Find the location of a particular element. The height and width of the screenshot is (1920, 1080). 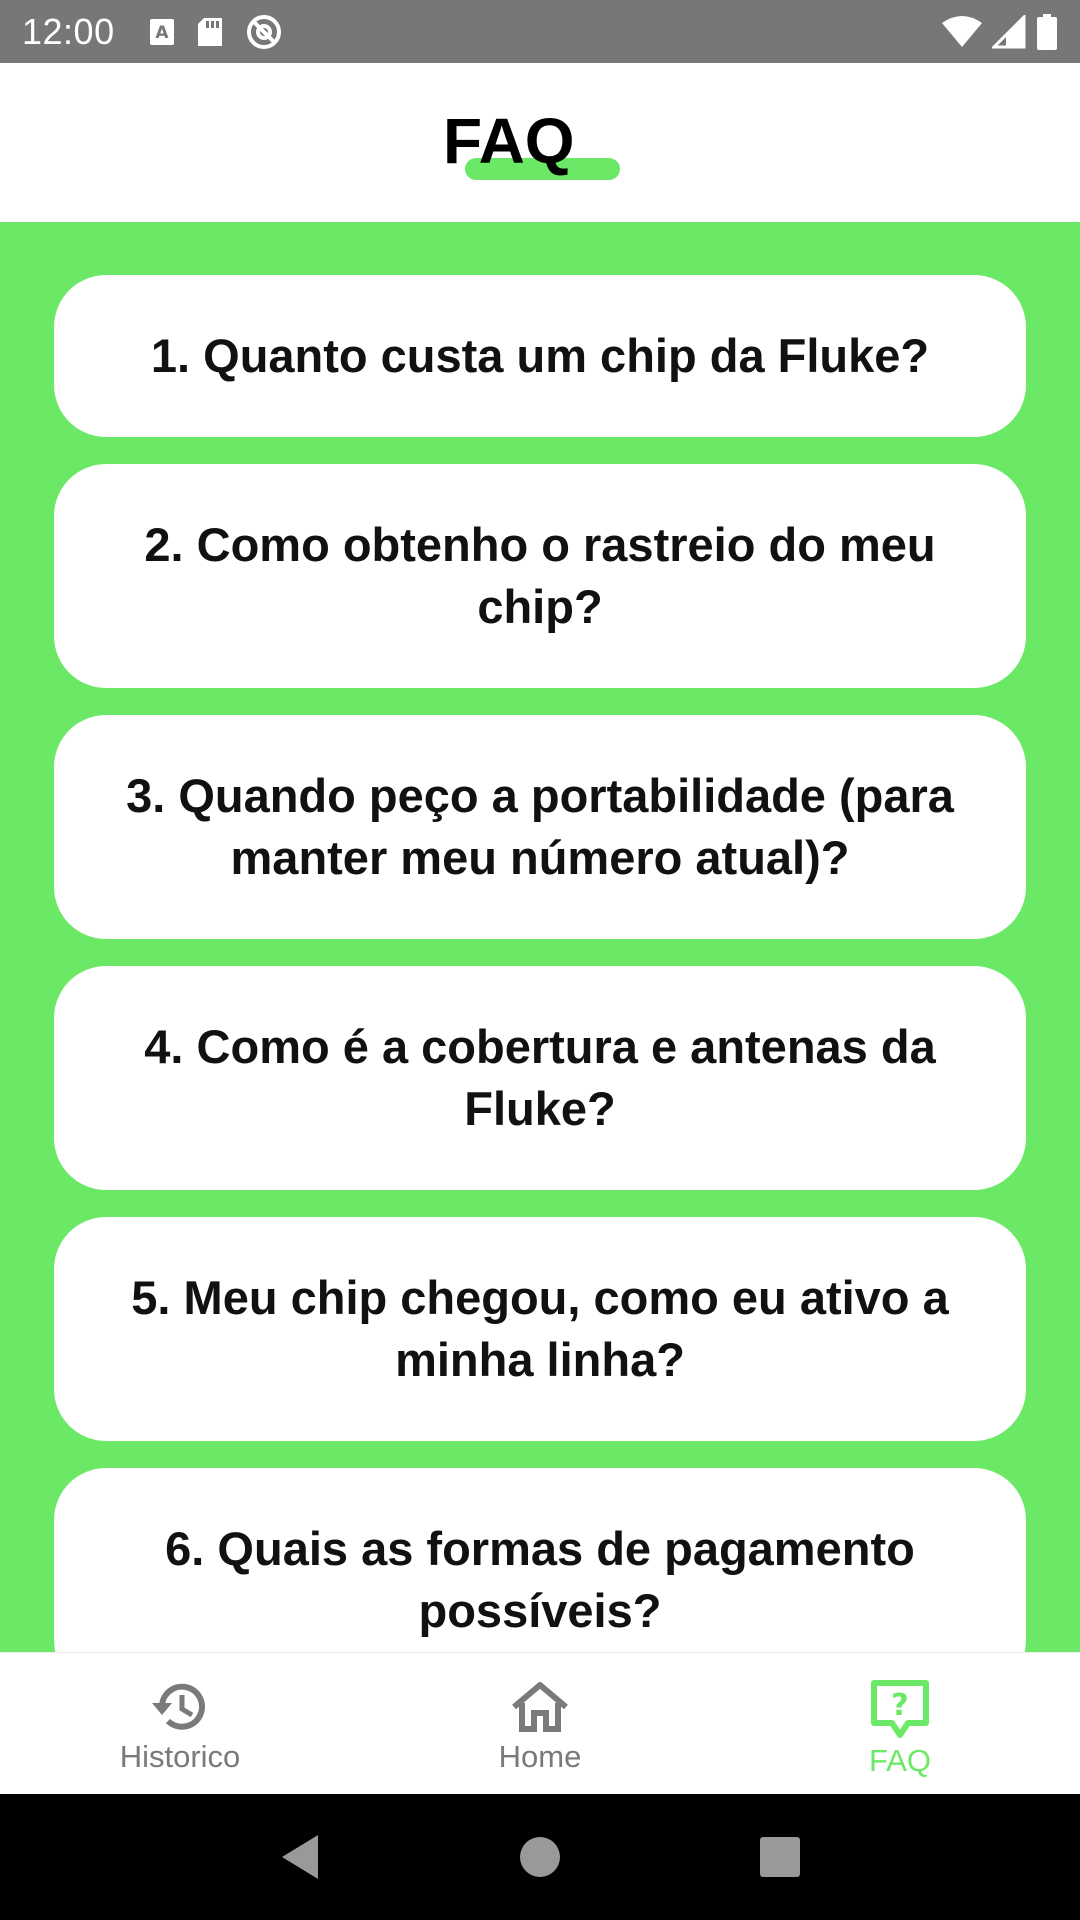

nav-item-historico: Historico is located at coordinates (180, 1723).